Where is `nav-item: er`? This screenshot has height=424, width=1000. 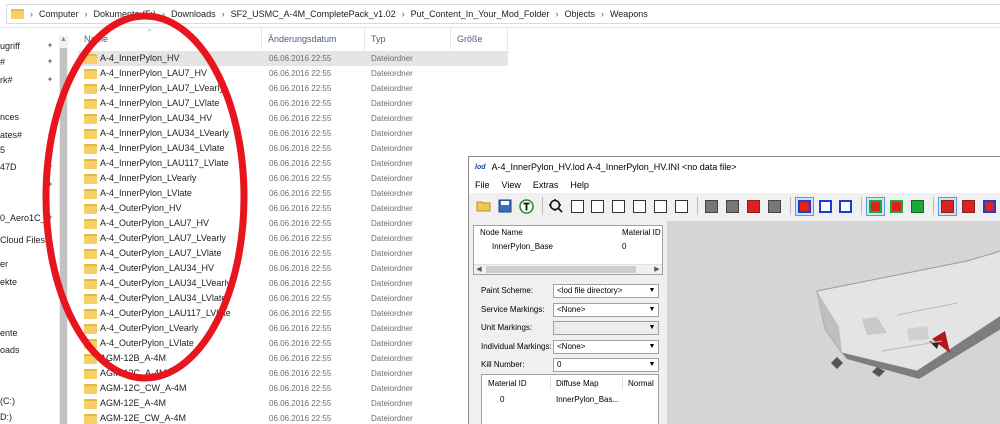 nav-item: er is located at coordinates (4, 264).